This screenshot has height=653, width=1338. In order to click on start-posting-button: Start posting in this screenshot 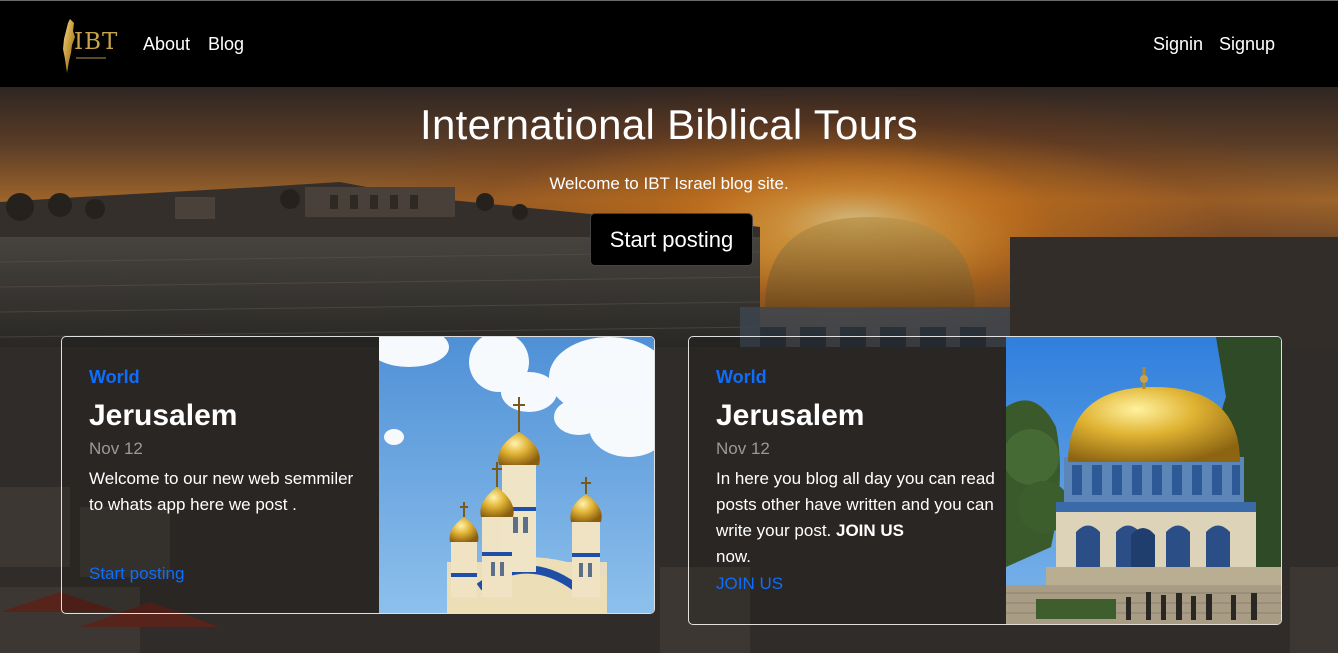, I will do `click(671, 239)`.